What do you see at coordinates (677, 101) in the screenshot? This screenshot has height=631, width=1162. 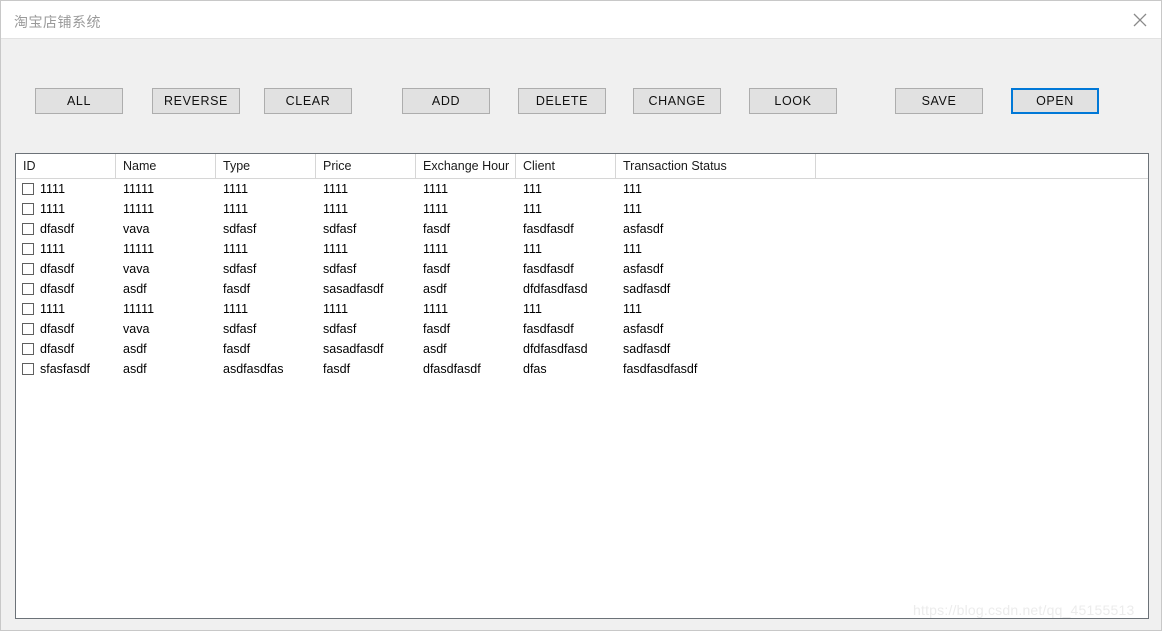 I see `toolbar-button-change: CHANGE` at bounding box center [677, 101].